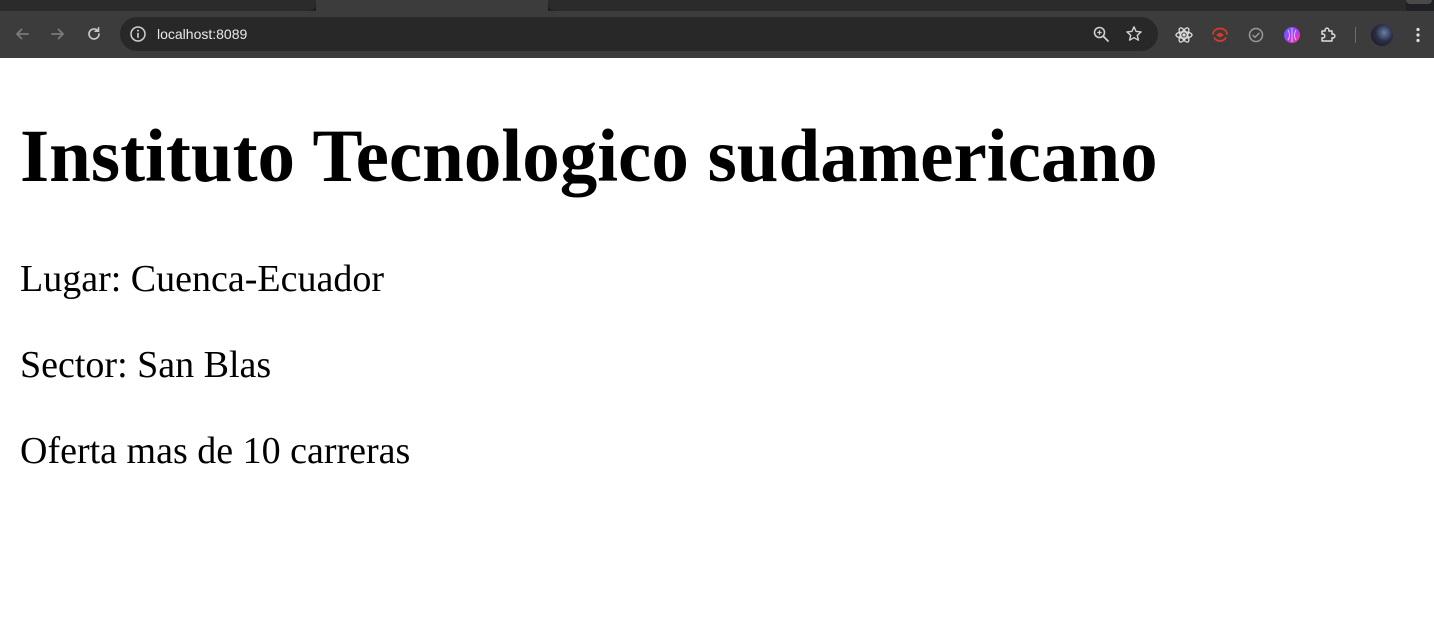 Image resolution: width=1434 pixels, height=629 pixels. I want to click on color-extension-icon, so click(1292, 35).